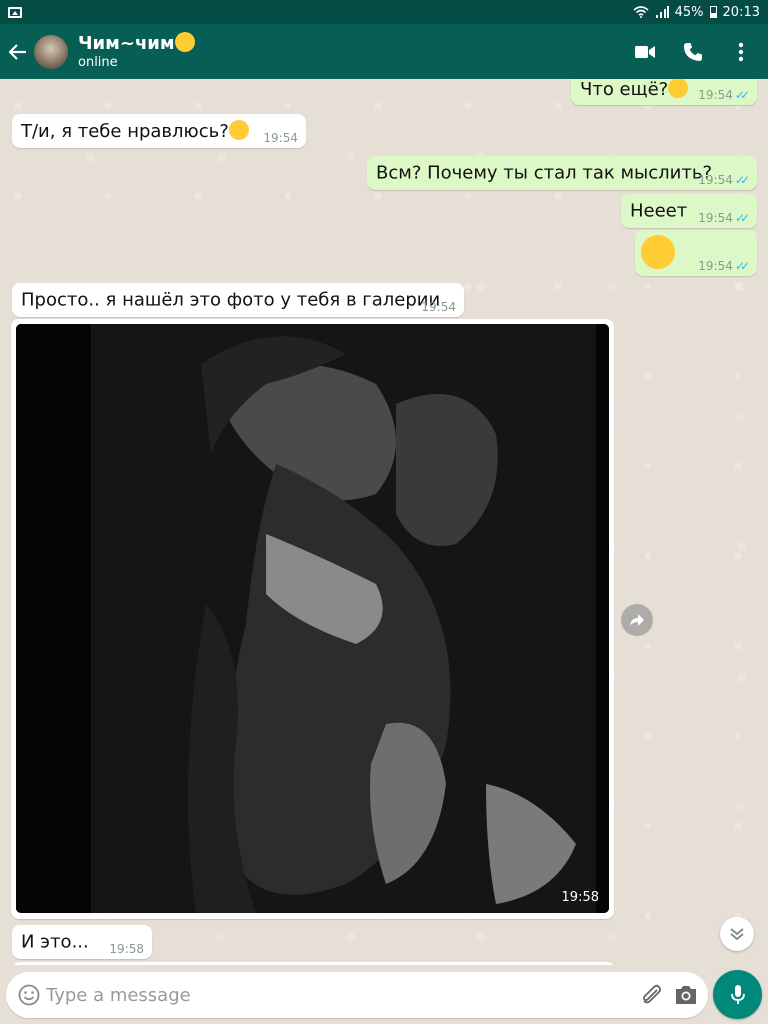 The height and width of the screenshot is (1024, 768). I want to click on scroll-to-bottom-button, so click(737, 934).